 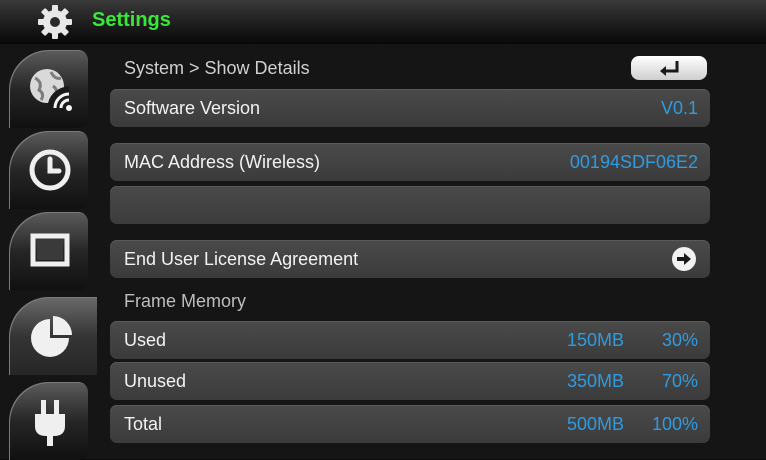 I want to click on sidebar, so click(x=50, y=252).